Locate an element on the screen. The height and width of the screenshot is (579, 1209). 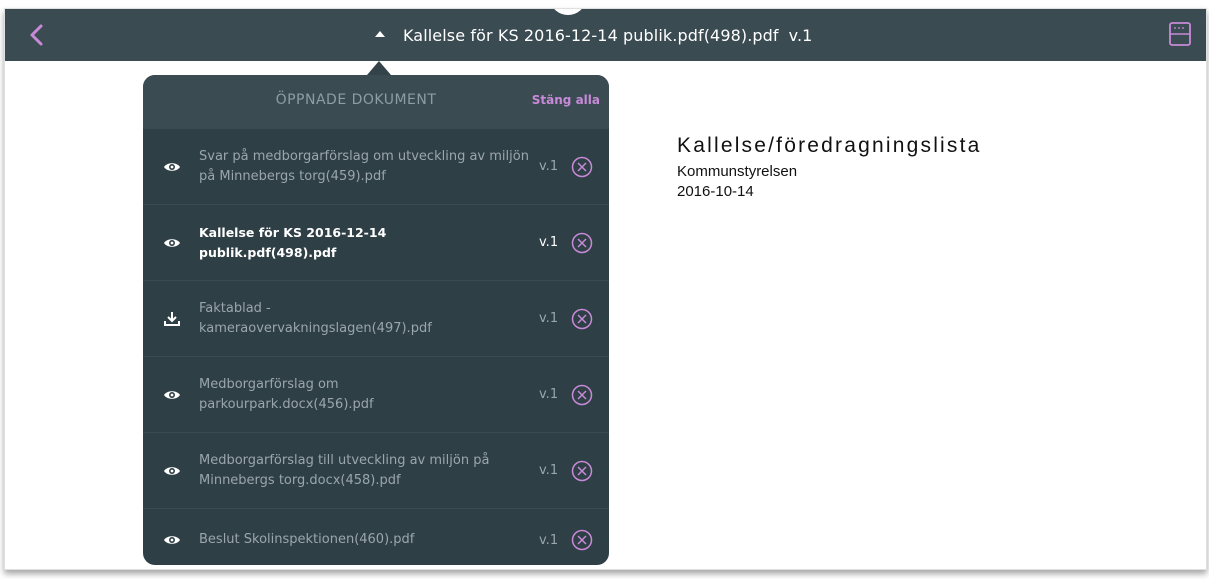
document-heading: Kallelse/föredragningslista is located at coordinates (829, 145).